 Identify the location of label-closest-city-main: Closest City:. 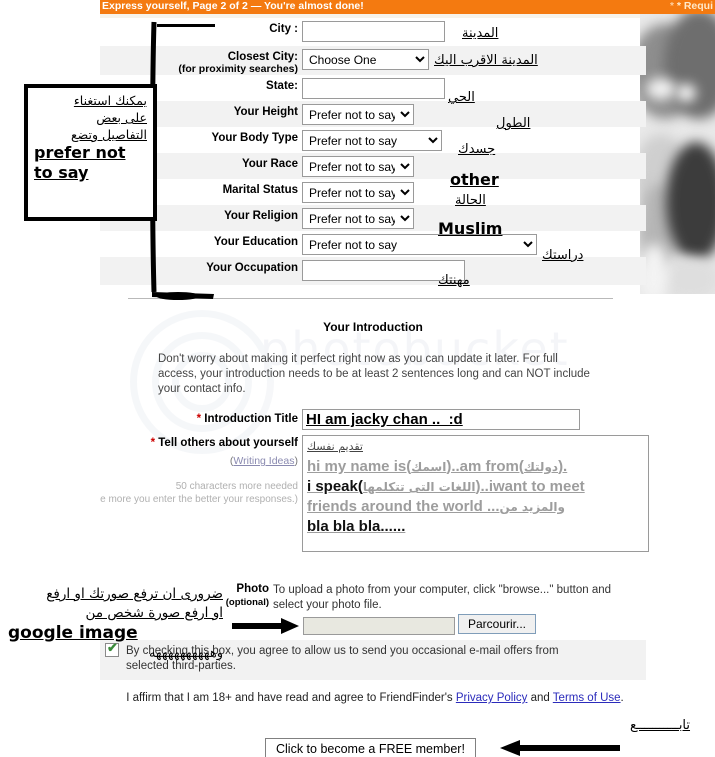
(262, 57).